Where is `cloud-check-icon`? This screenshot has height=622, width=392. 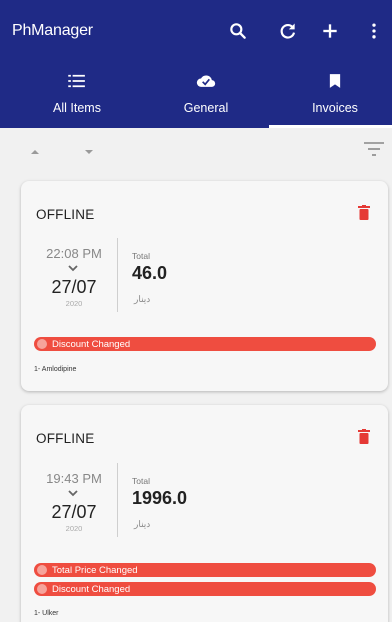 cloud-check-icon is located at coordinates (206, 81).